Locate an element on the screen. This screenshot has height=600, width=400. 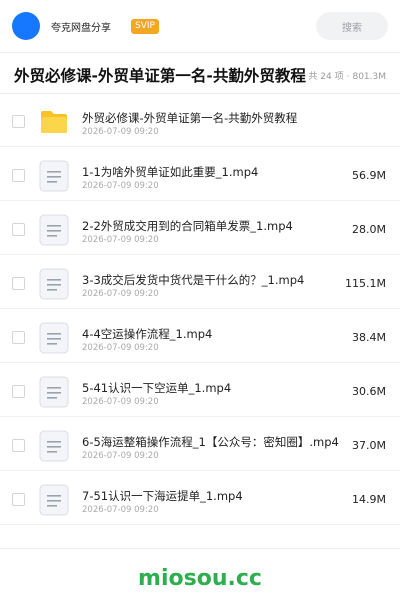
file-size: 14.9M is located at coordinates (369, 499).